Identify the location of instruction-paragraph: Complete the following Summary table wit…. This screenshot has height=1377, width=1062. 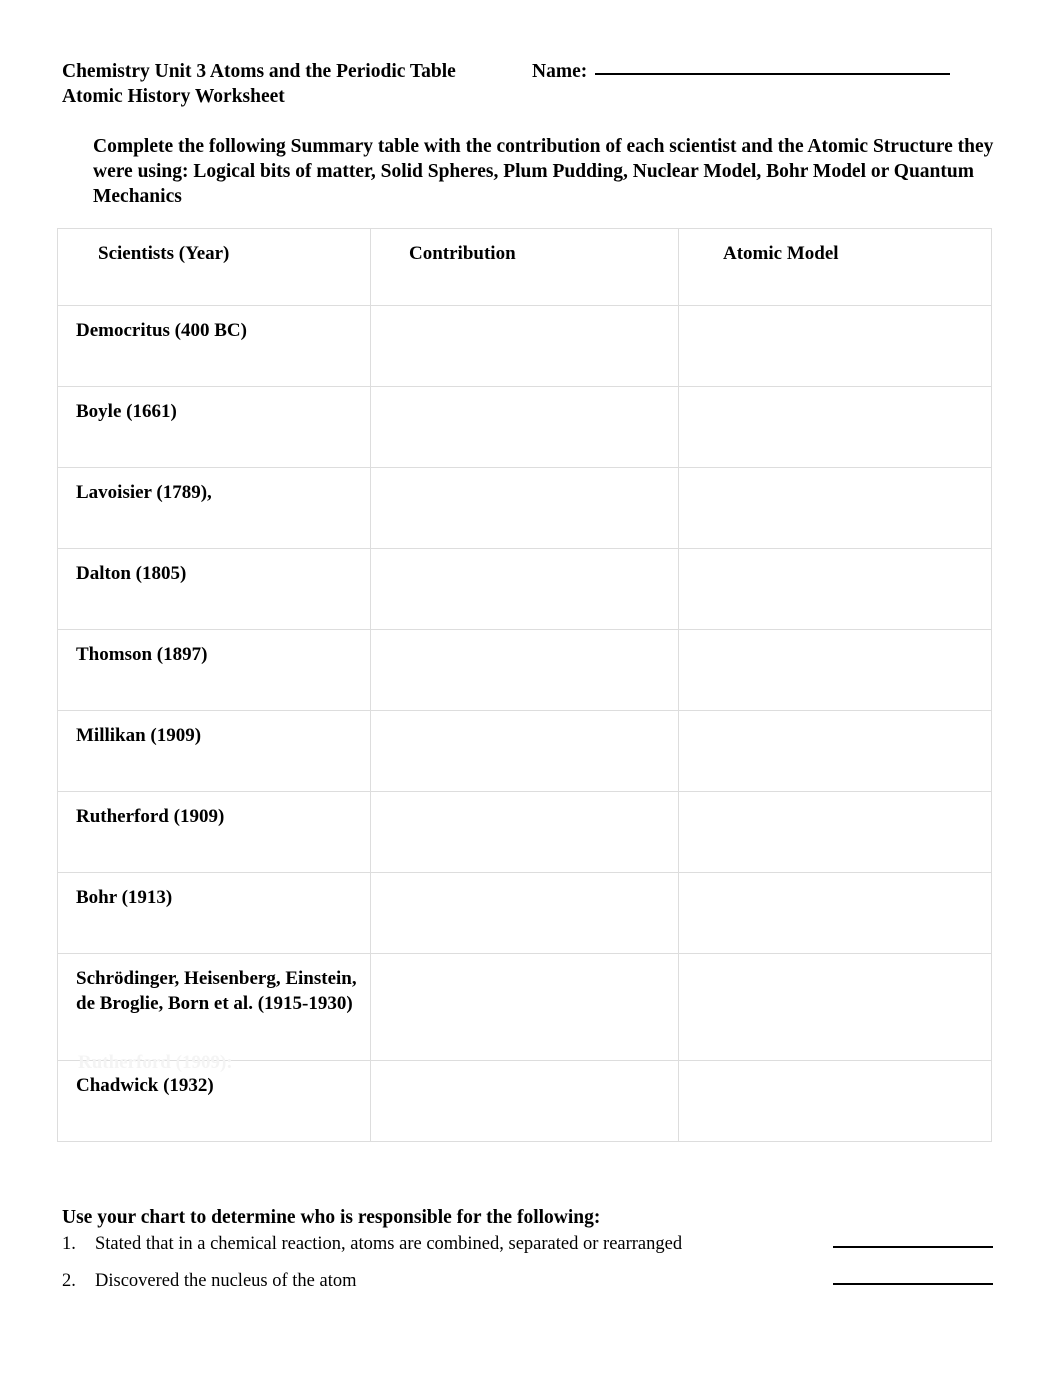
(543, 171).